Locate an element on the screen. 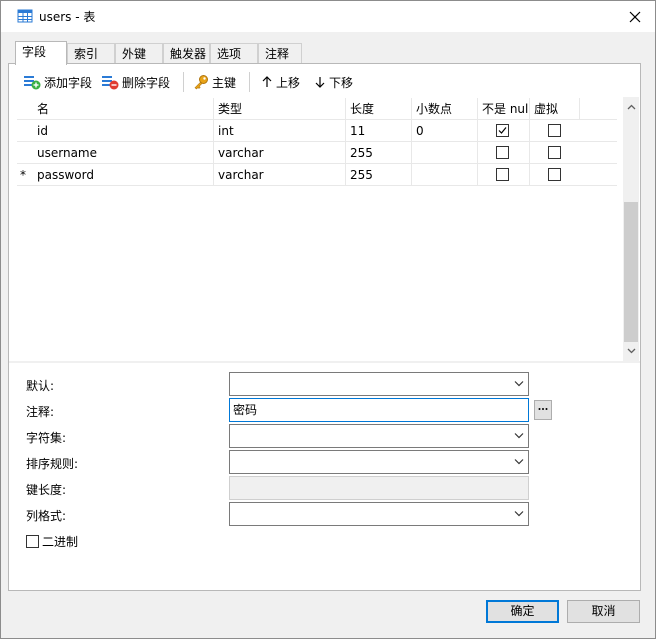 The width and height of the screenshot is (656, 639). ellipsis-icon is located at coordinates (543, 409).